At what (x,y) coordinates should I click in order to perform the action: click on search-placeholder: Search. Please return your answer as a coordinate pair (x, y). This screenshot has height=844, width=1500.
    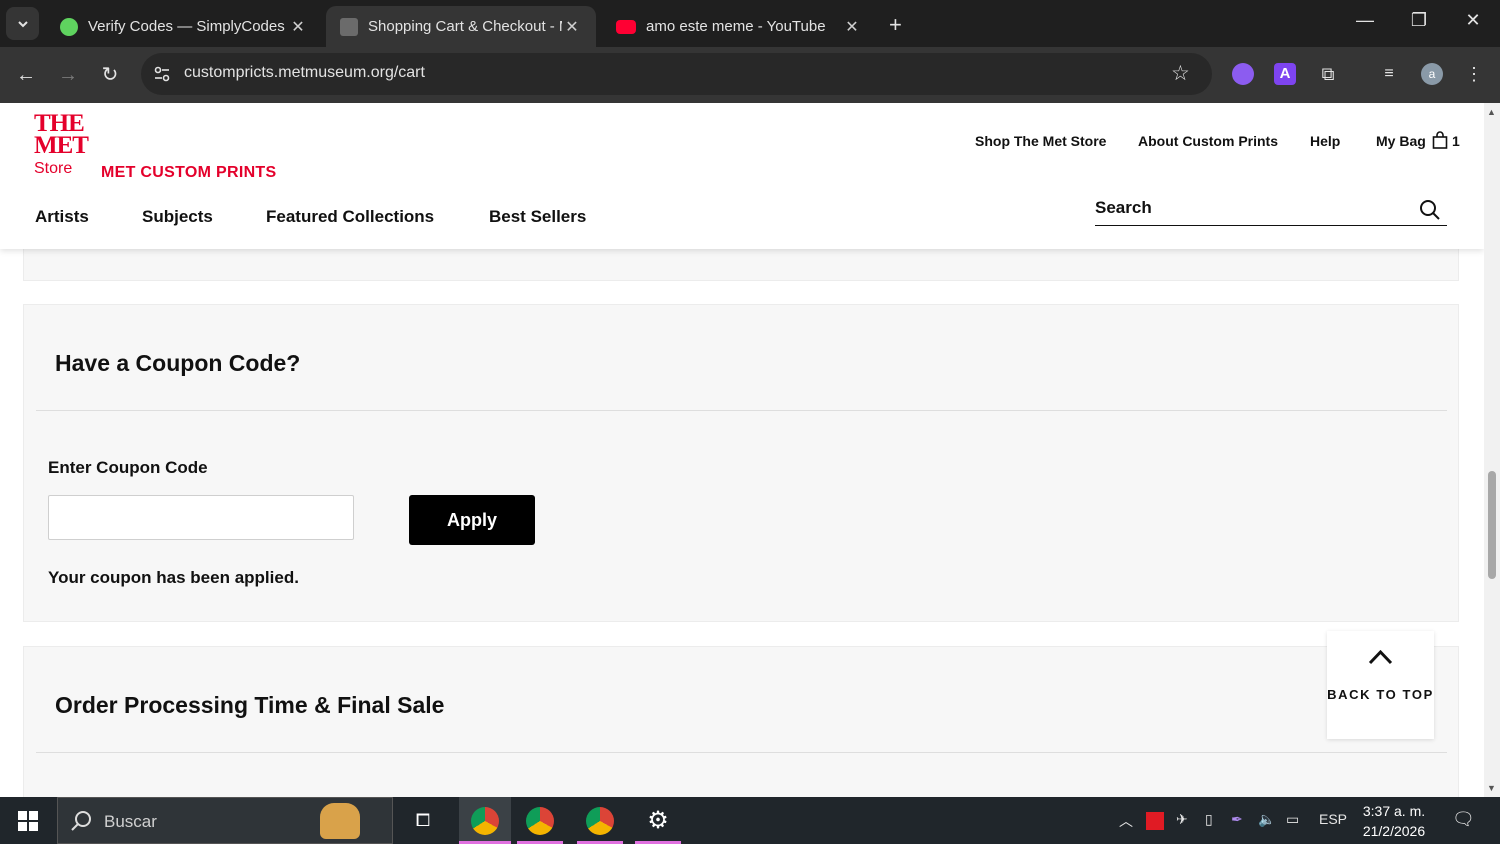
    Looking at the image, I should click on (1123, 207).